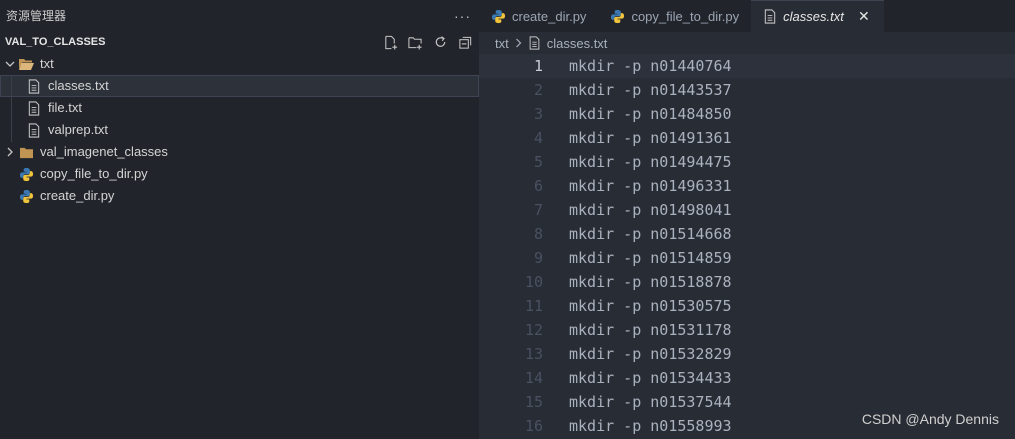  I want to click on collapse-all-icon, so click(465, 42).